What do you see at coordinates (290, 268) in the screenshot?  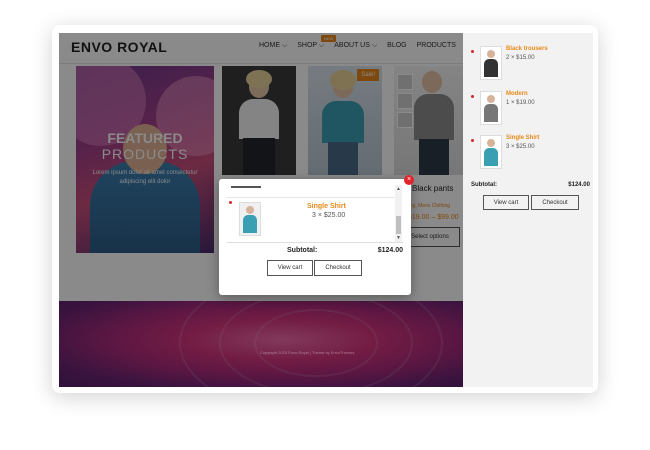 I see `popup-view-cart-button: View cart` at bounding box center [290, 268].